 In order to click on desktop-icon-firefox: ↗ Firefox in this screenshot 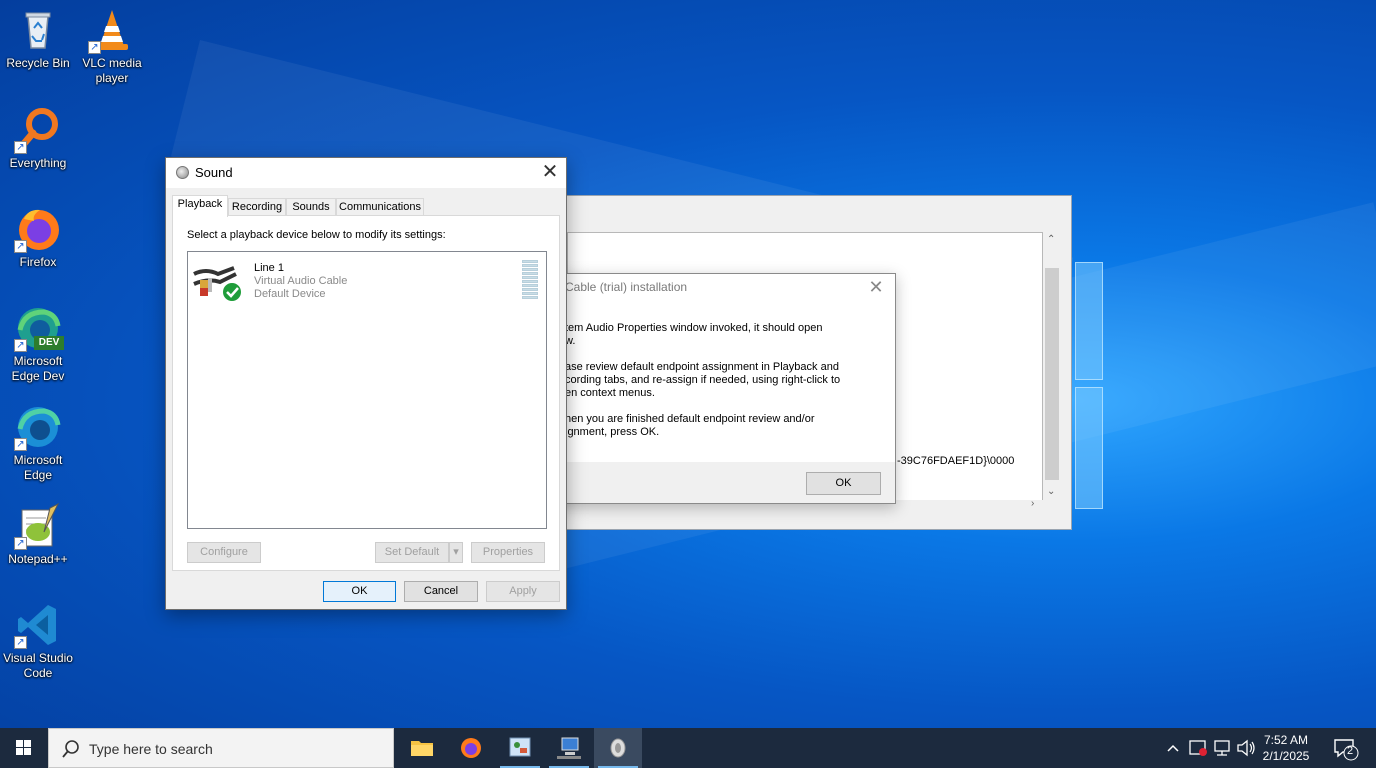, I will do `click(38, 237)`.